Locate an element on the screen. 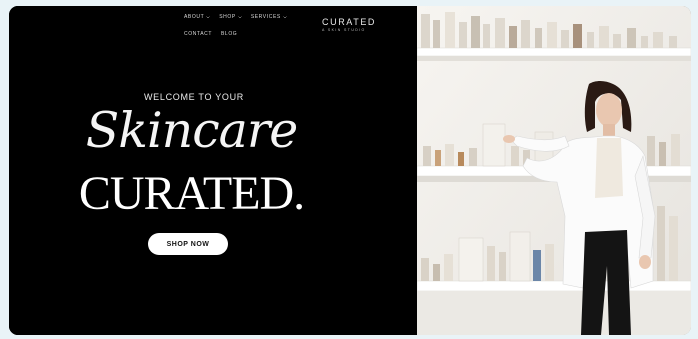 The image size is (698, 339). nav-item-shop: SHOP is located at coordinates (230, 17).